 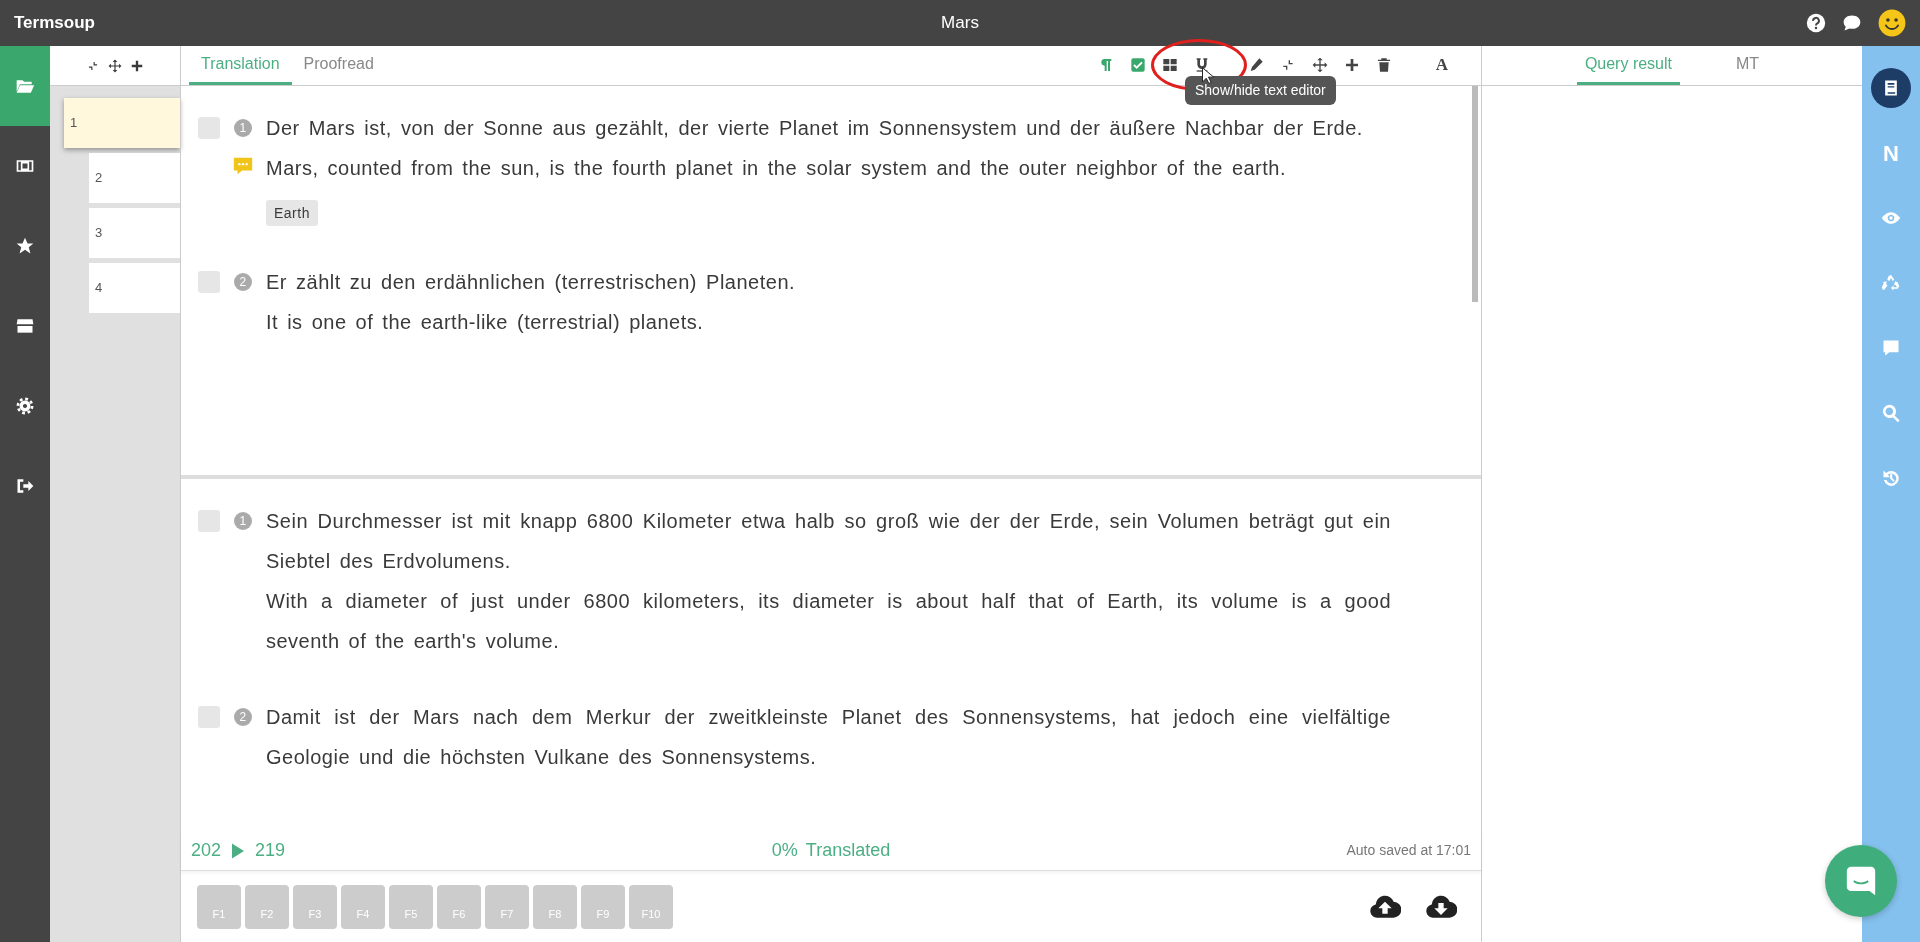 I want to click on underline-icon, so click(x=1202, y=65).